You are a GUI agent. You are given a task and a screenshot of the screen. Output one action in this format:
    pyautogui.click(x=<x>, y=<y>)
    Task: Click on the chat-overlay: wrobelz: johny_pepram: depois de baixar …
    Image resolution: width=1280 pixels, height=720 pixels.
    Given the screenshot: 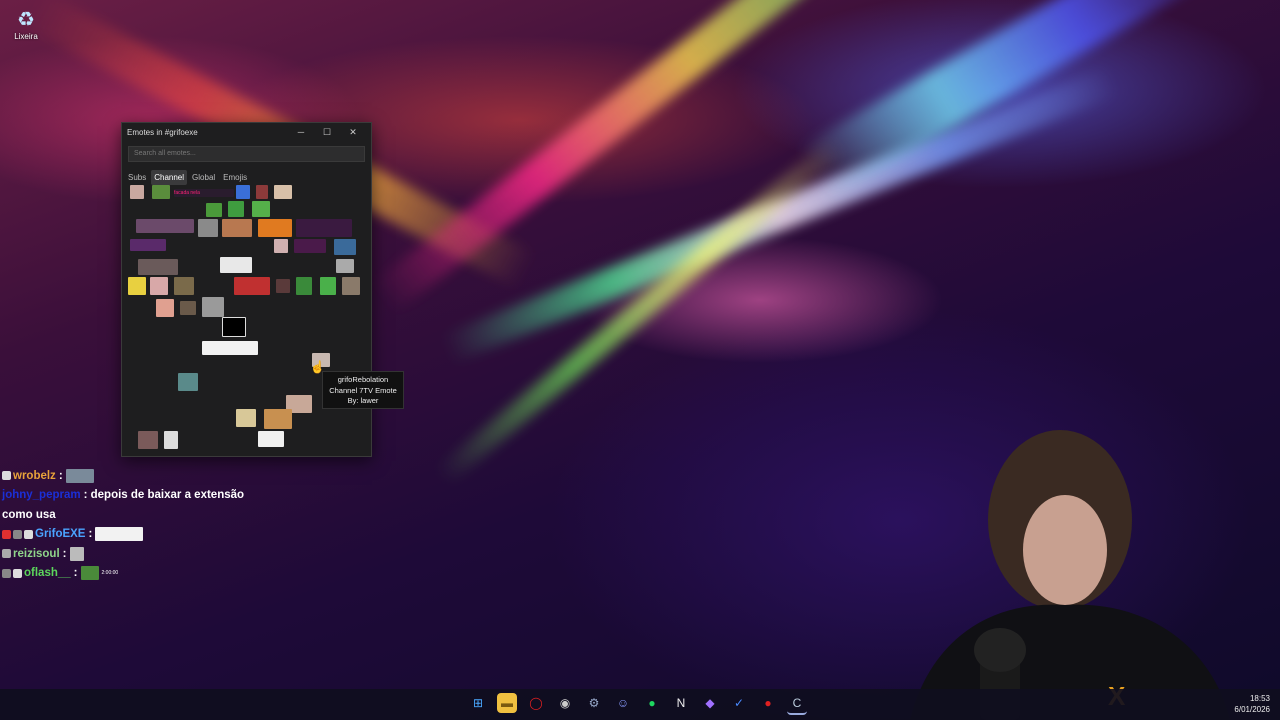 What is the action you would take?
    pyautogui.click(x=152, y=524)
    